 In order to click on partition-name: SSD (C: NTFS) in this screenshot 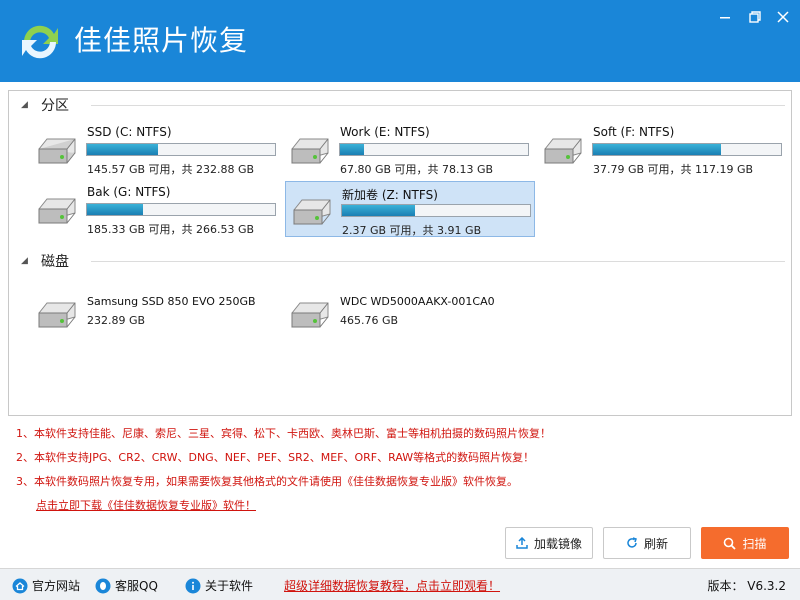, I will do `click(129, 132)`.